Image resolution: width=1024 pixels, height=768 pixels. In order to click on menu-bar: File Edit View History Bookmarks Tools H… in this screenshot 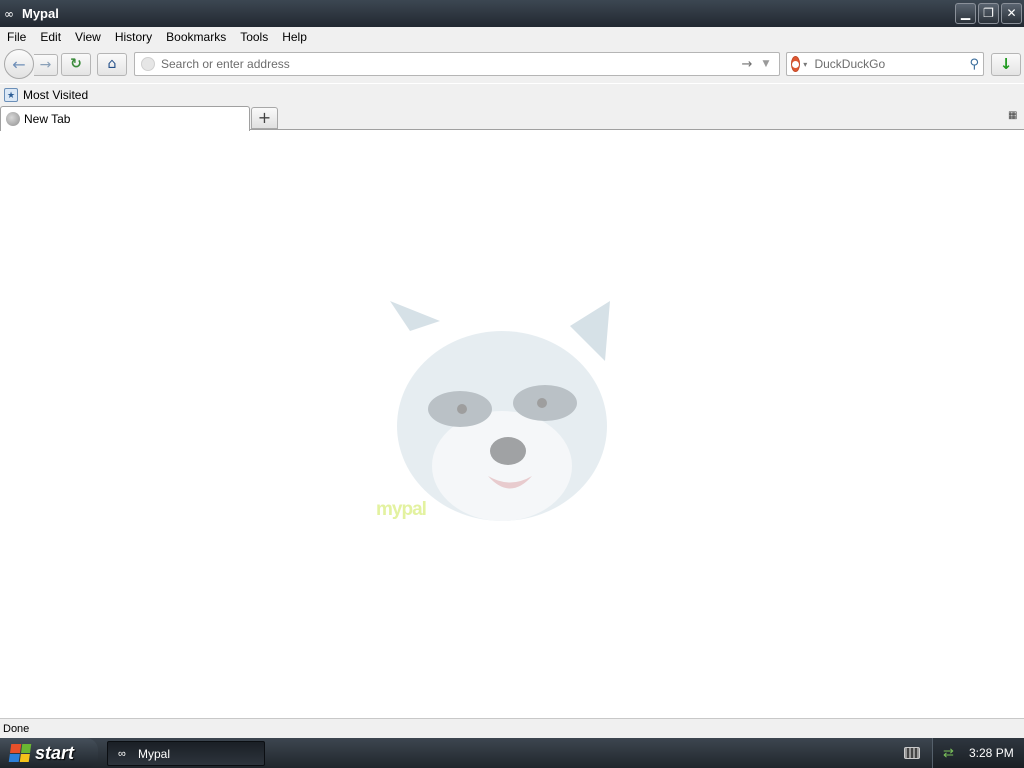, I will do `click(512, 37)`.